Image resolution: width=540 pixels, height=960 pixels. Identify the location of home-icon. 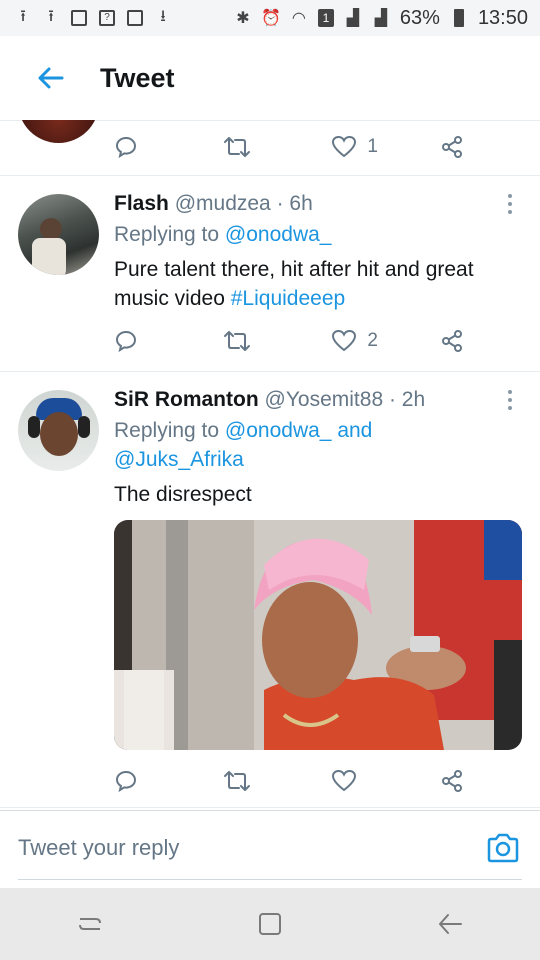
(270, 924).